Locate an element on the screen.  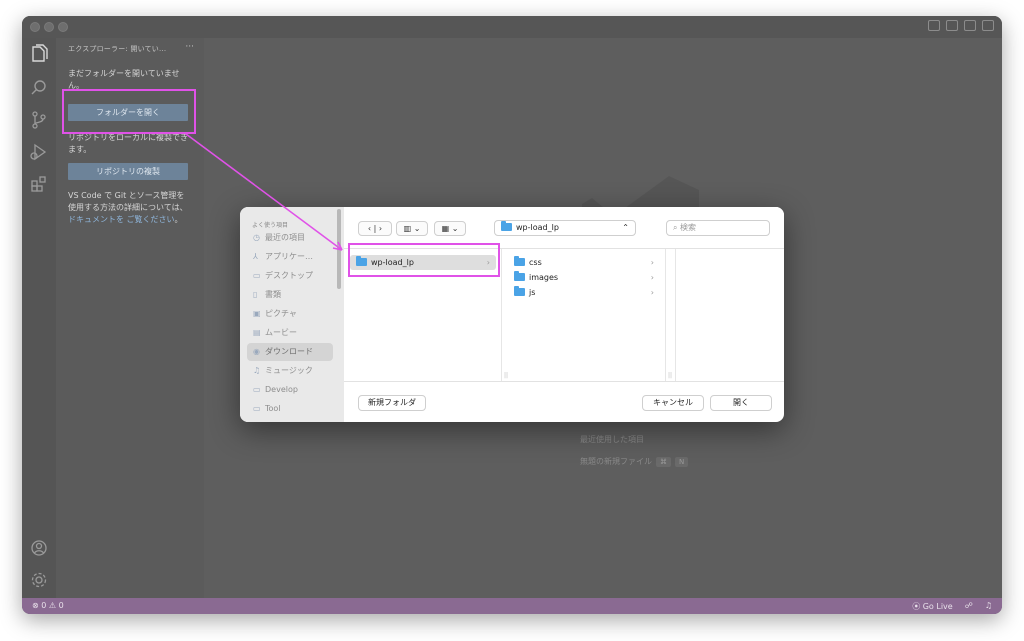
cmd-key: ⌘ is located at coordinates (663, 462).